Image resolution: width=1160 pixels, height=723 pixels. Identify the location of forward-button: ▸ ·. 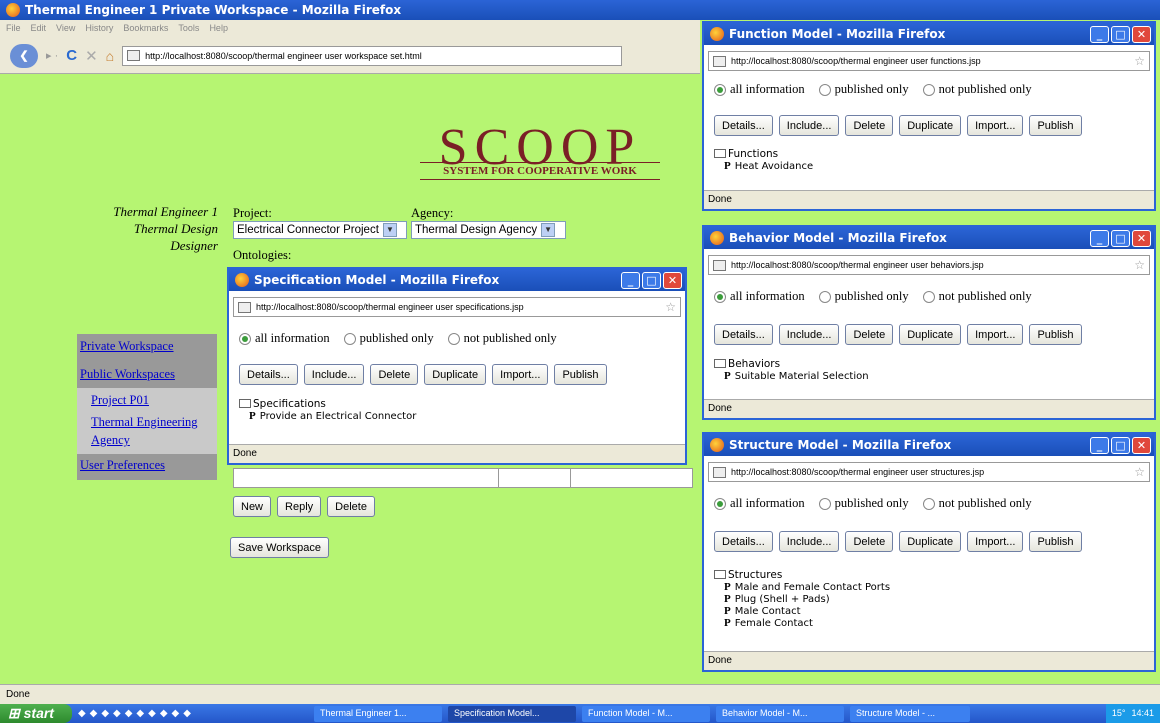
(52, 55).